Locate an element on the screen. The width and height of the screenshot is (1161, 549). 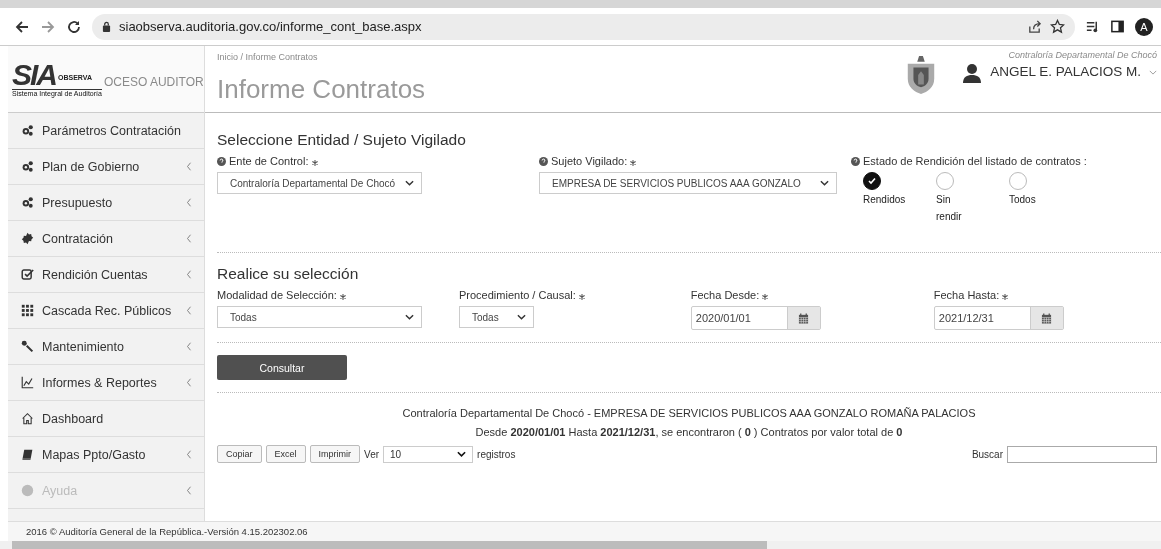
share-icon is located at coordinates (1034, 26).